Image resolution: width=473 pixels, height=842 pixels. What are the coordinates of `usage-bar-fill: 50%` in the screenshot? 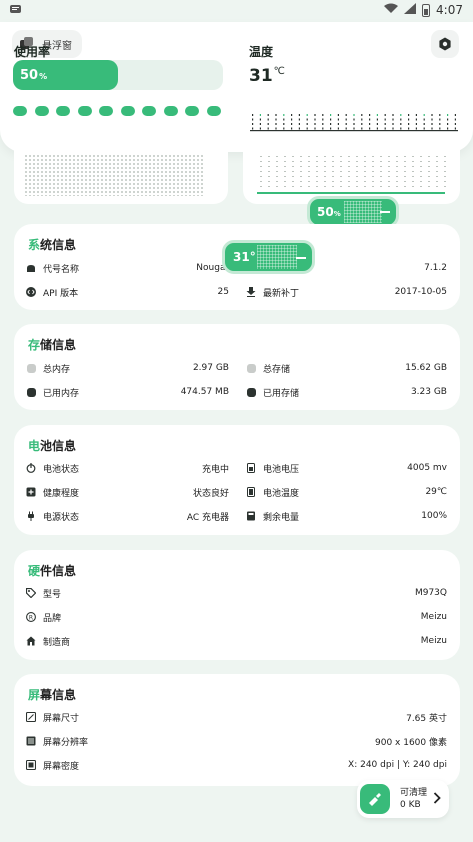 It's located at (65, 75).